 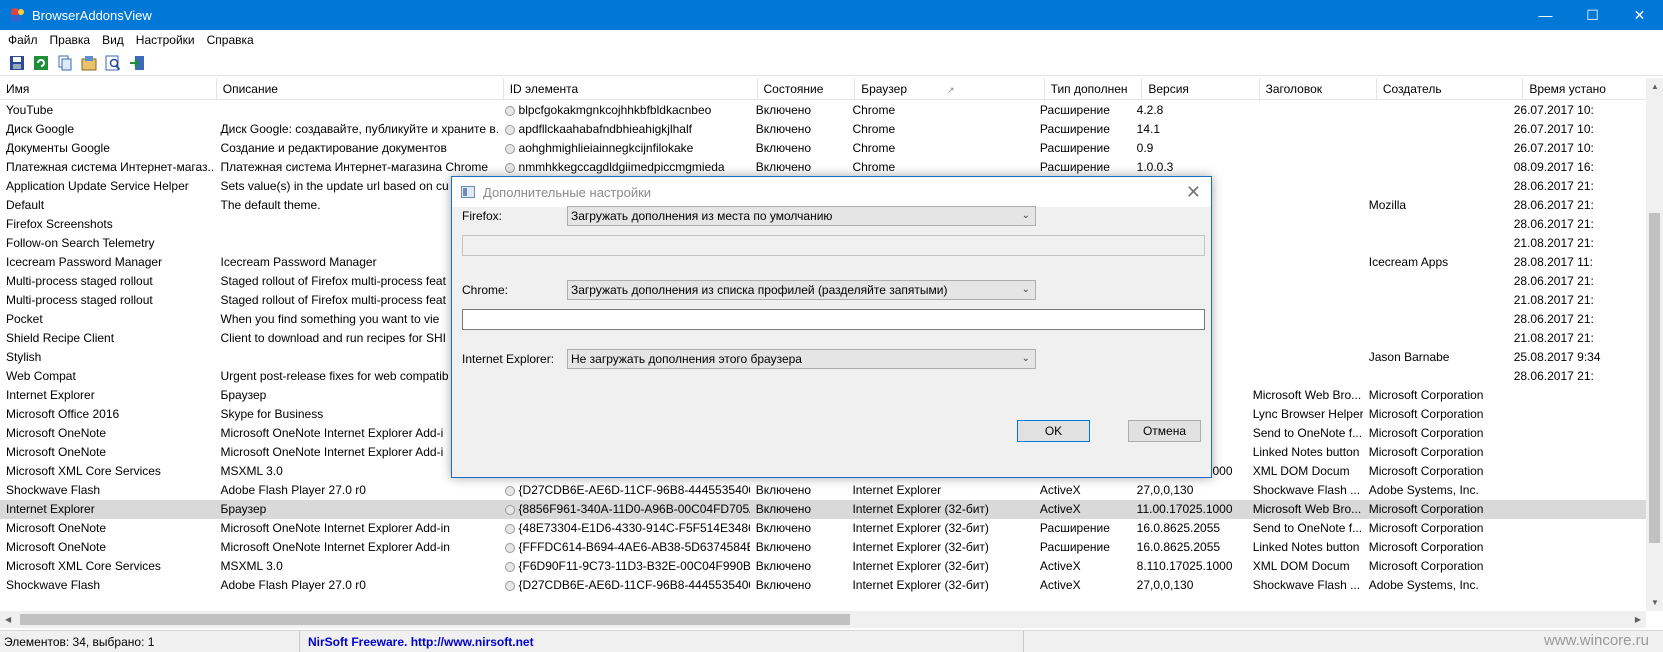 What do you see at coordinates (97, 186) in the screenshot?
I see `cell-name: Application Update Service Helper` at bounding box center [97, 186].